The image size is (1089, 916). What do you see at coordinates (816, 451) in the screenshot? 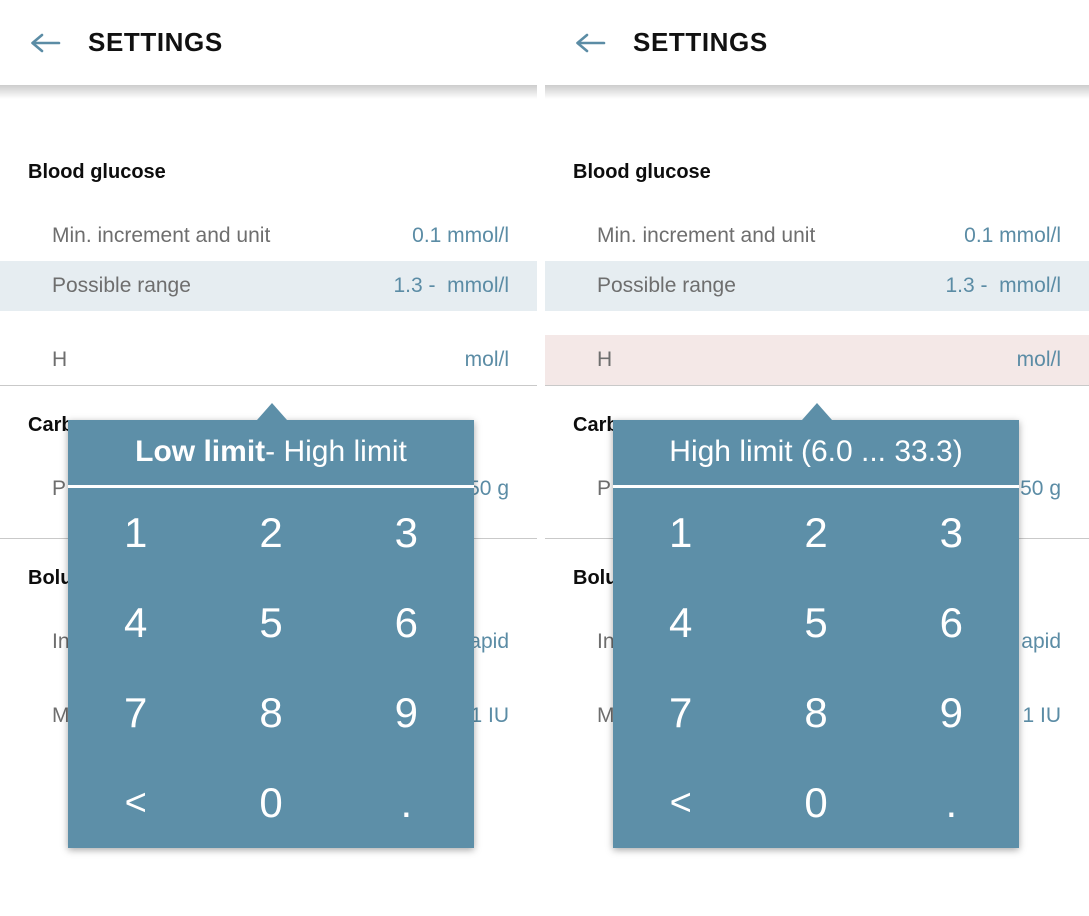
I see `popup-title-rest: High limit (6.0 ... 33.3)` at bounding box center [816, 451].